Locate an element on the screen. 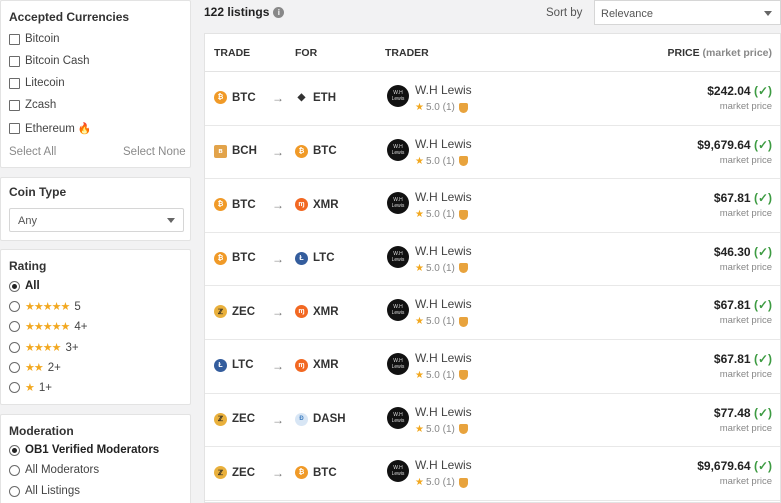  checkbox-label: Litecoin is located at coordinates (45, 83).